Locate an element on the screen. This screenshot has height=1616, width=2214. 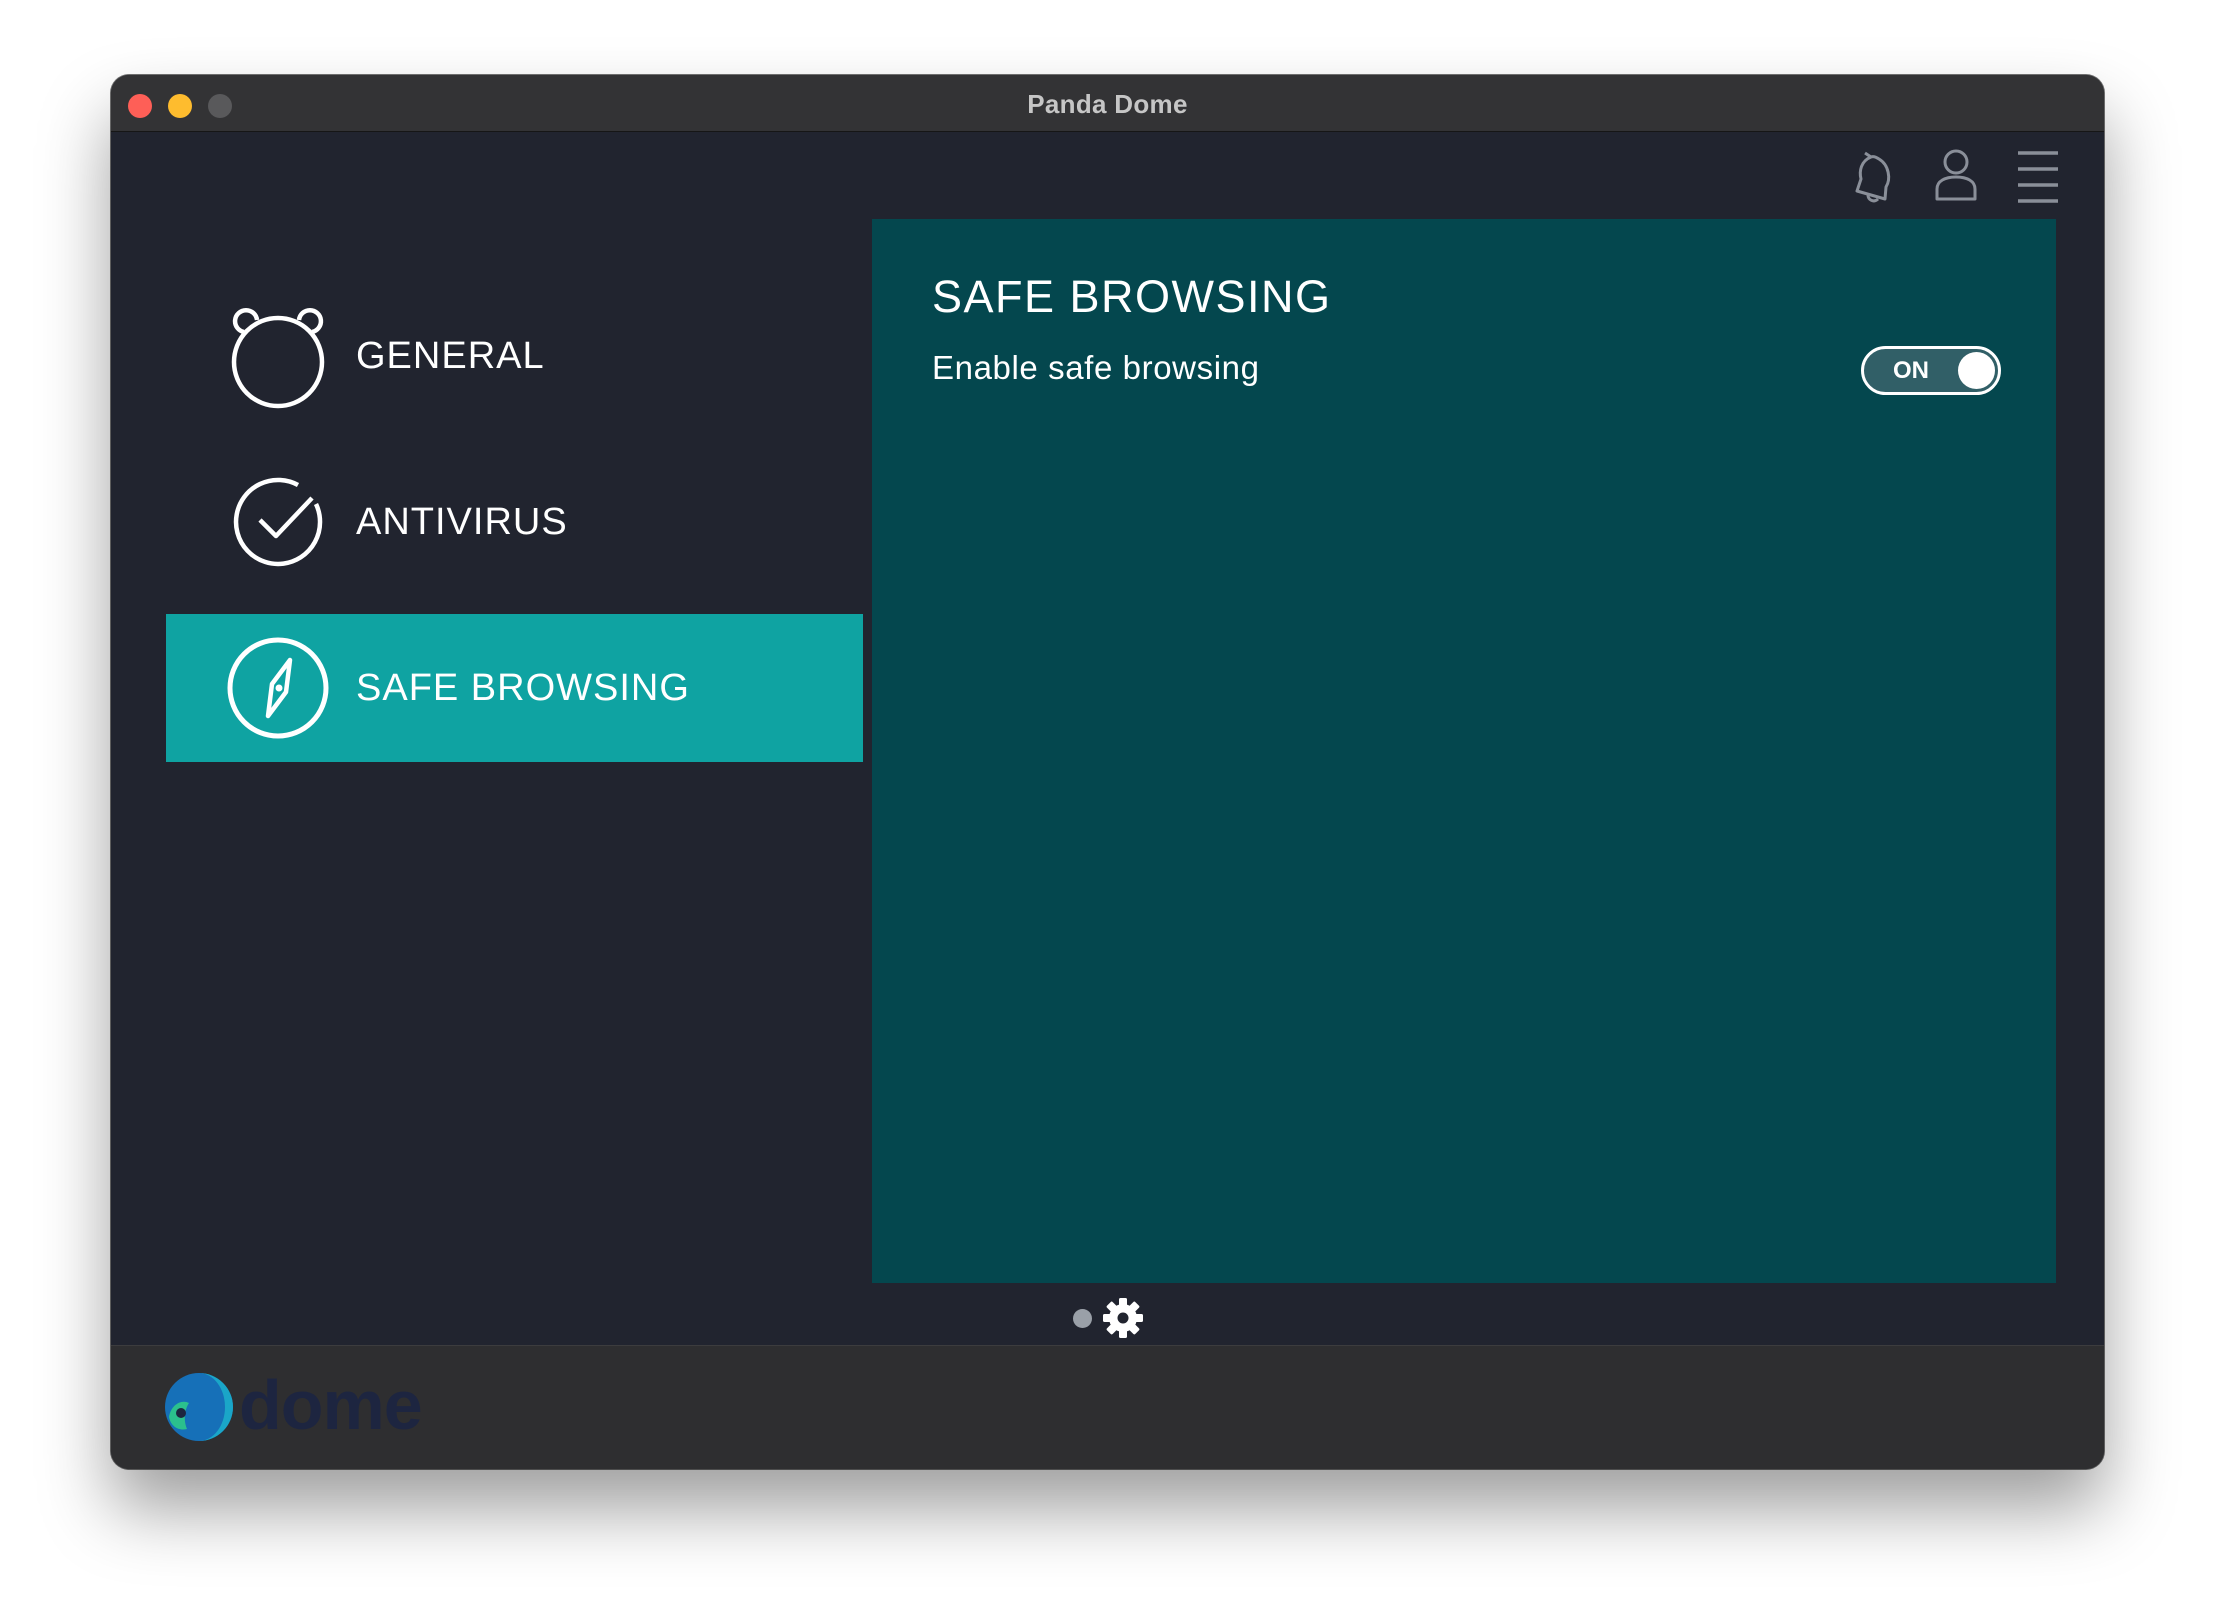
notifications-button is located at coordinates (1874, 175).